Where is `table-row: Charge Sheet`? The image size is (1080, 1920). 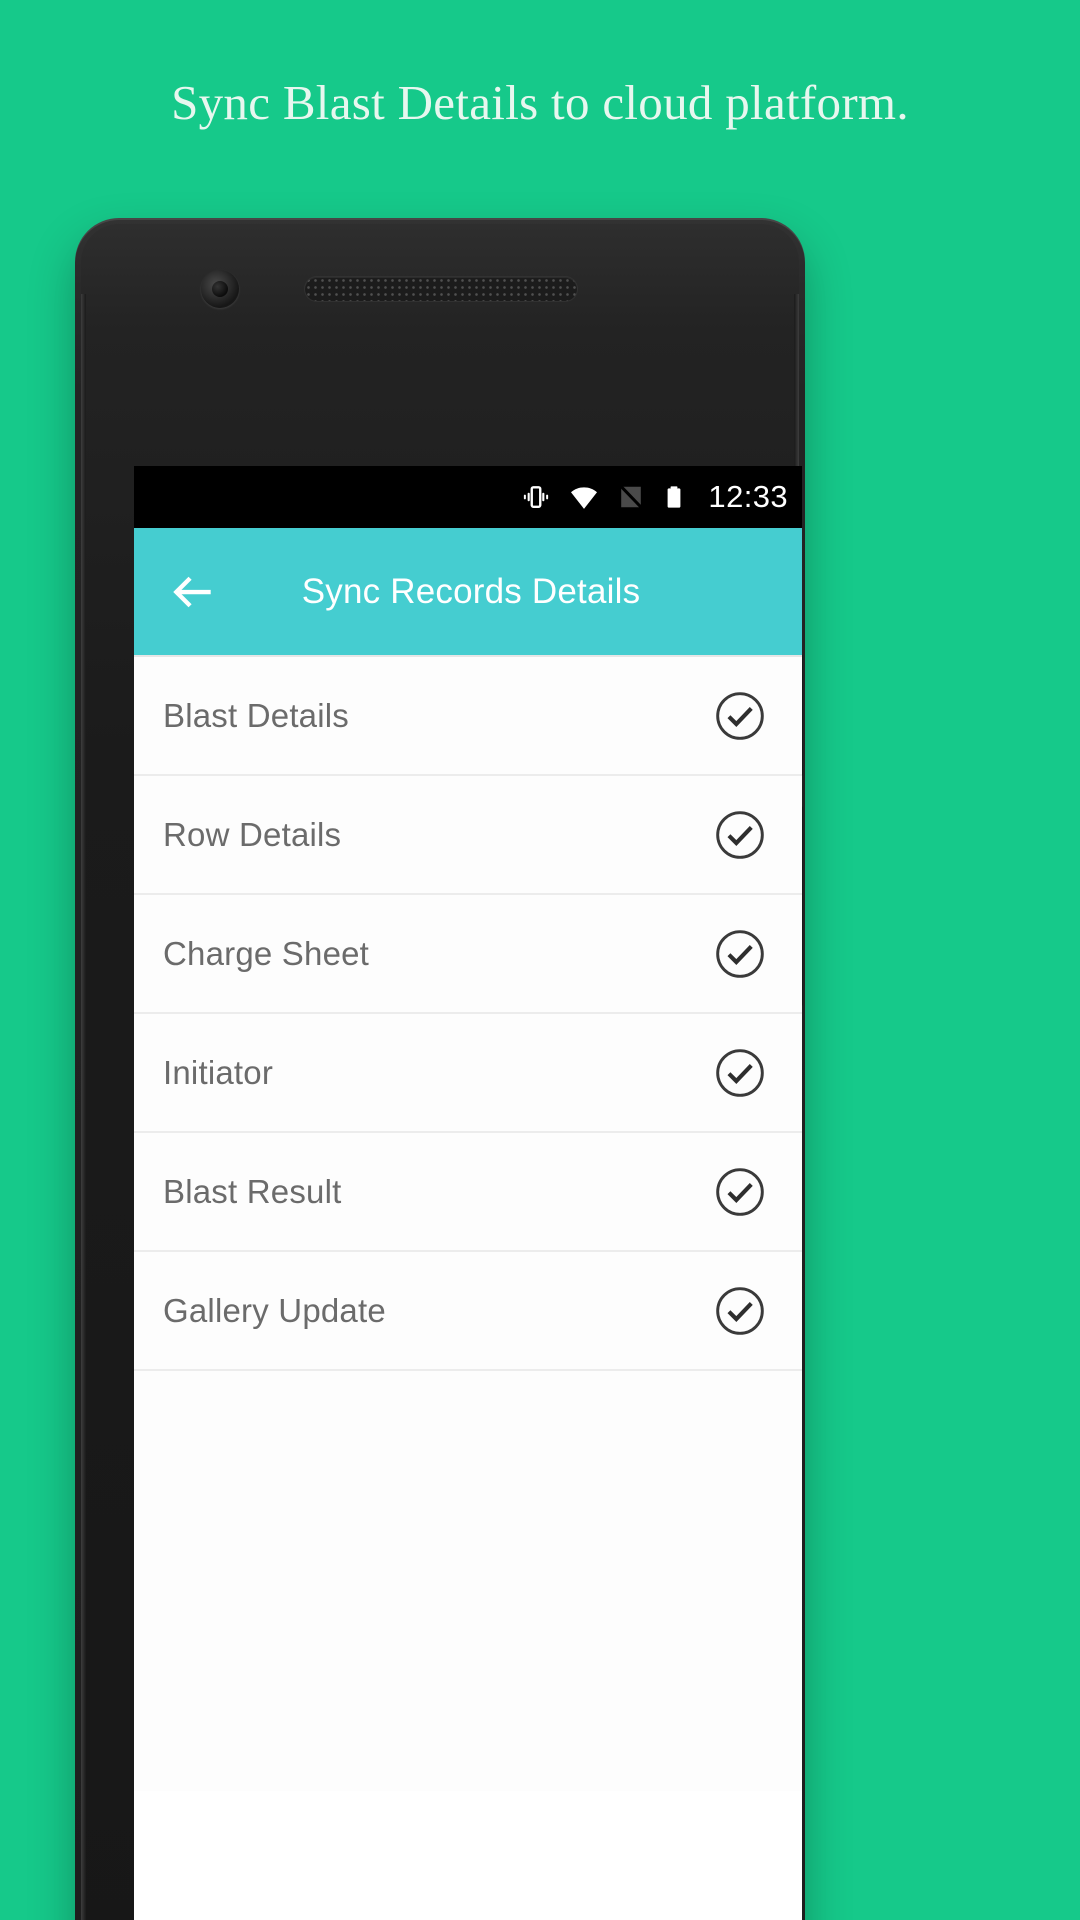
table-row: Charge Sheet is located at coordinates (468, 954).